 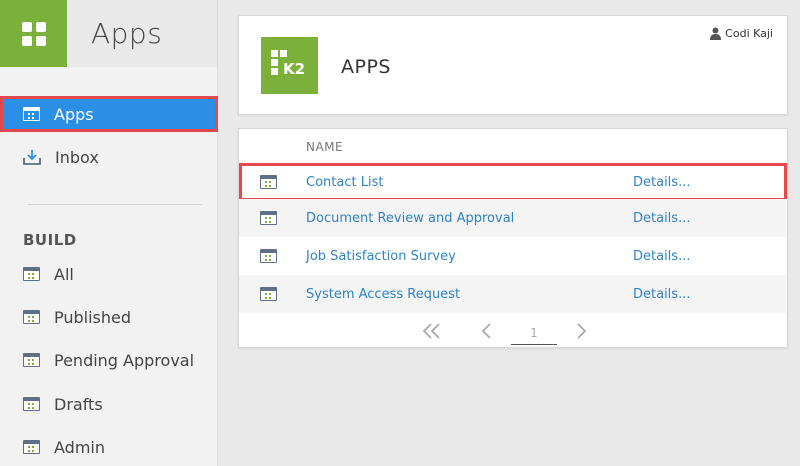 What do you see at coordinates (109, 274) in the screenshot?
I see `sidebar-item-all: All` at bounding box center [109, 274].